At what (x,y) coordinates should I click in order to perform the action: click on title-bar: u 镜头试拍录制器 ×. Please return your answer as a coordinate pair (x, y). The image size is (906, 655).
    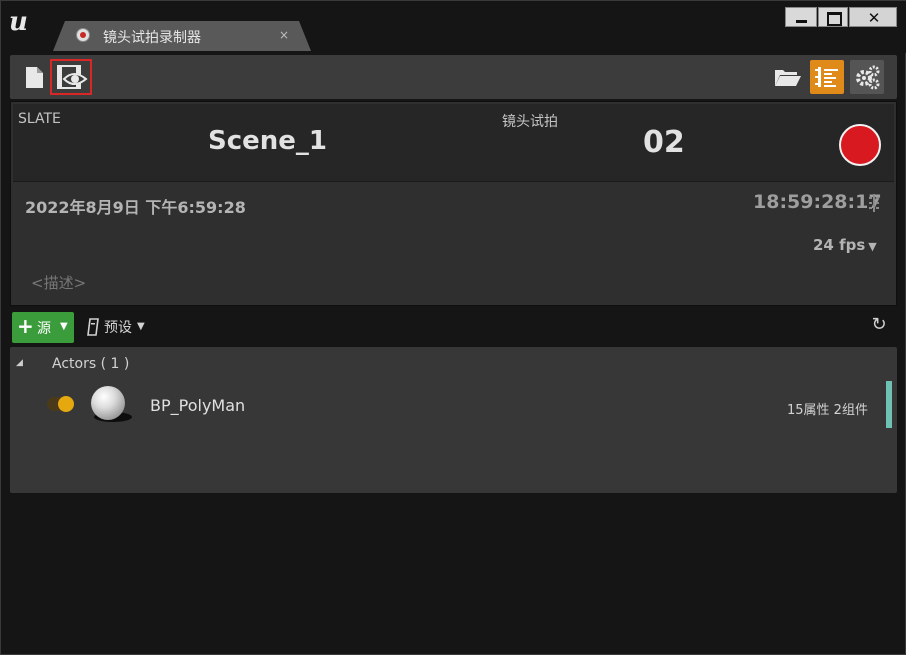
    Looking at the image, I should click on (453, 27).